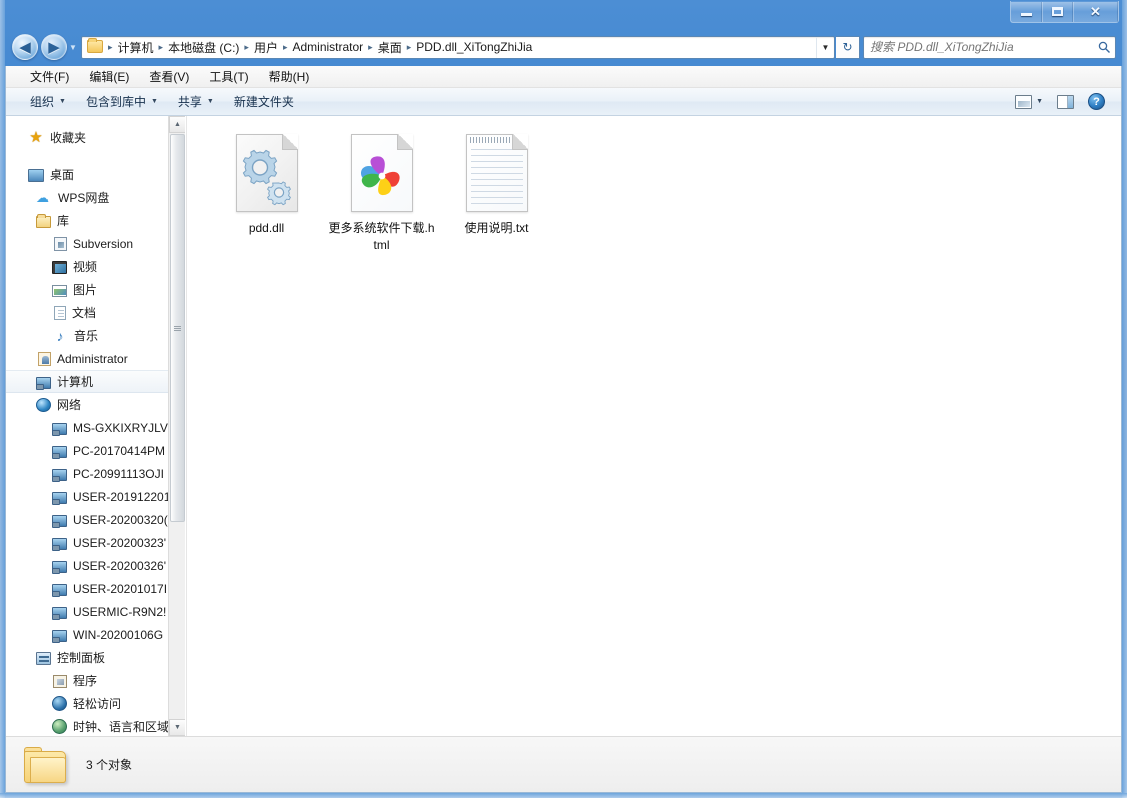 The height and width of the screenshot is (798, 1127). What do you see at coordinates (95, 634) in the screenshot?
I see `sidebar-item-21: WIN-20200106G` at bounding box center [95, 634].